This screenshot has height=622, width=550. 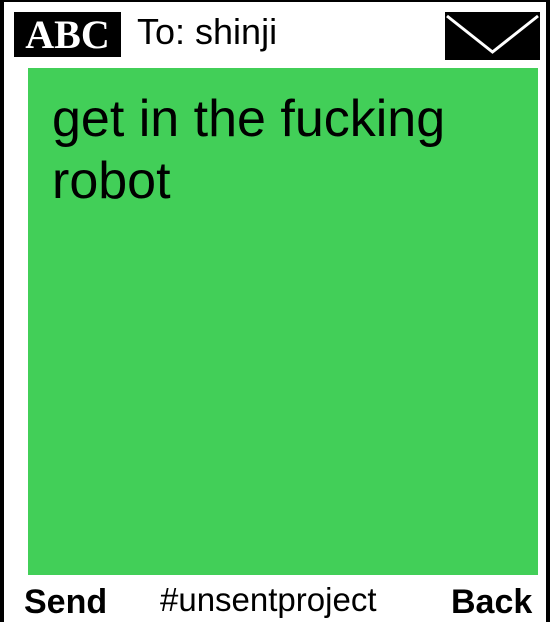 I want to click on envelope-icon, so click(x=492, y=36).